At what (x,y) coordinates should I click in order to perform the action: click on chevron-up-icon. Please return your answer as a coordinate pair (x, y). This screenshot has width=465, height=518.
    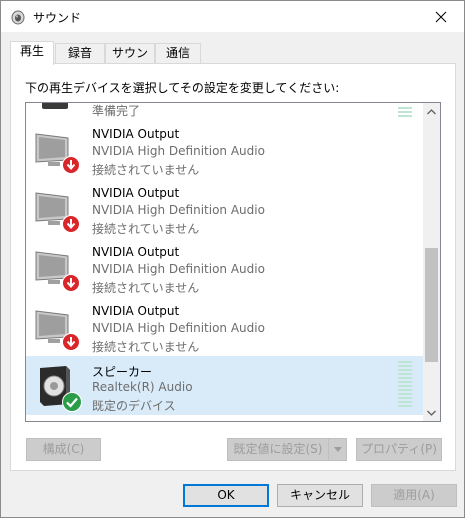
    Looking at the image, I should click on (431, 111).